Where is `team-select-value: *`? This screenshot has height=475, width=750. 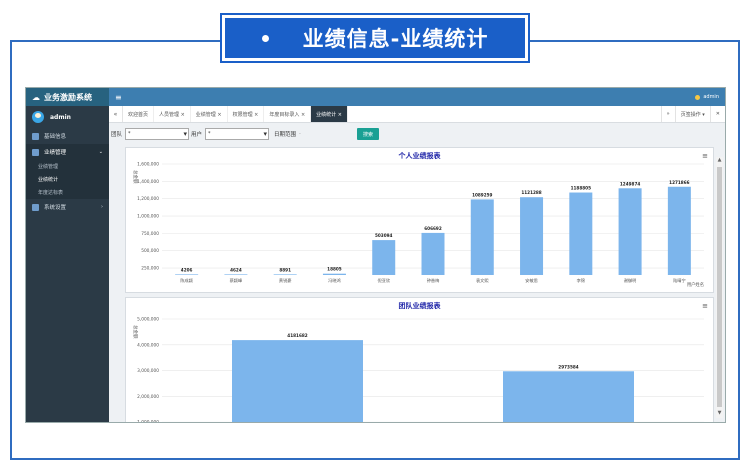 team-select-value: * is located at coordinates (129, 134).